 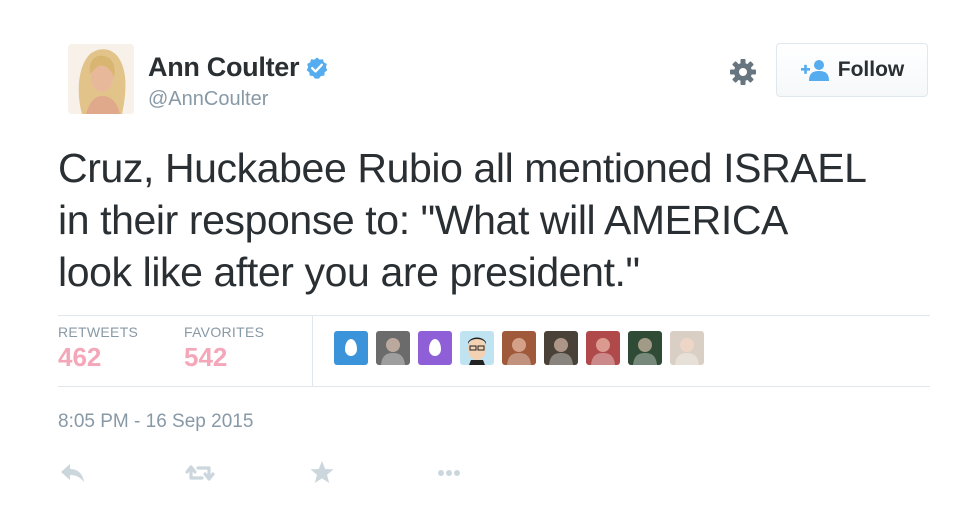 What do you see at coordinates (155, 422) in the screenshot?
I see `tweet-timestamp: 8:05 PM - 16 Sep 2015` at bounding box center [155, 422].